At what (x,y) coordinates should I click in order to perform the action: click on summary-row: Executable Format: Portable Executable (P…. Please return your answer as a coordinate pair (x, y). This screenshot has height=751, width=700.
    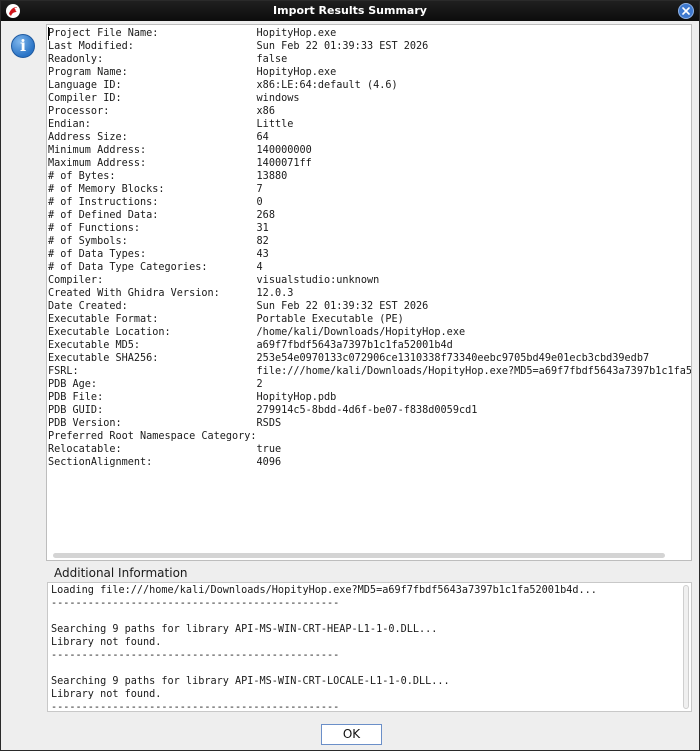
    Looking at the image, I should click on (369, 319).